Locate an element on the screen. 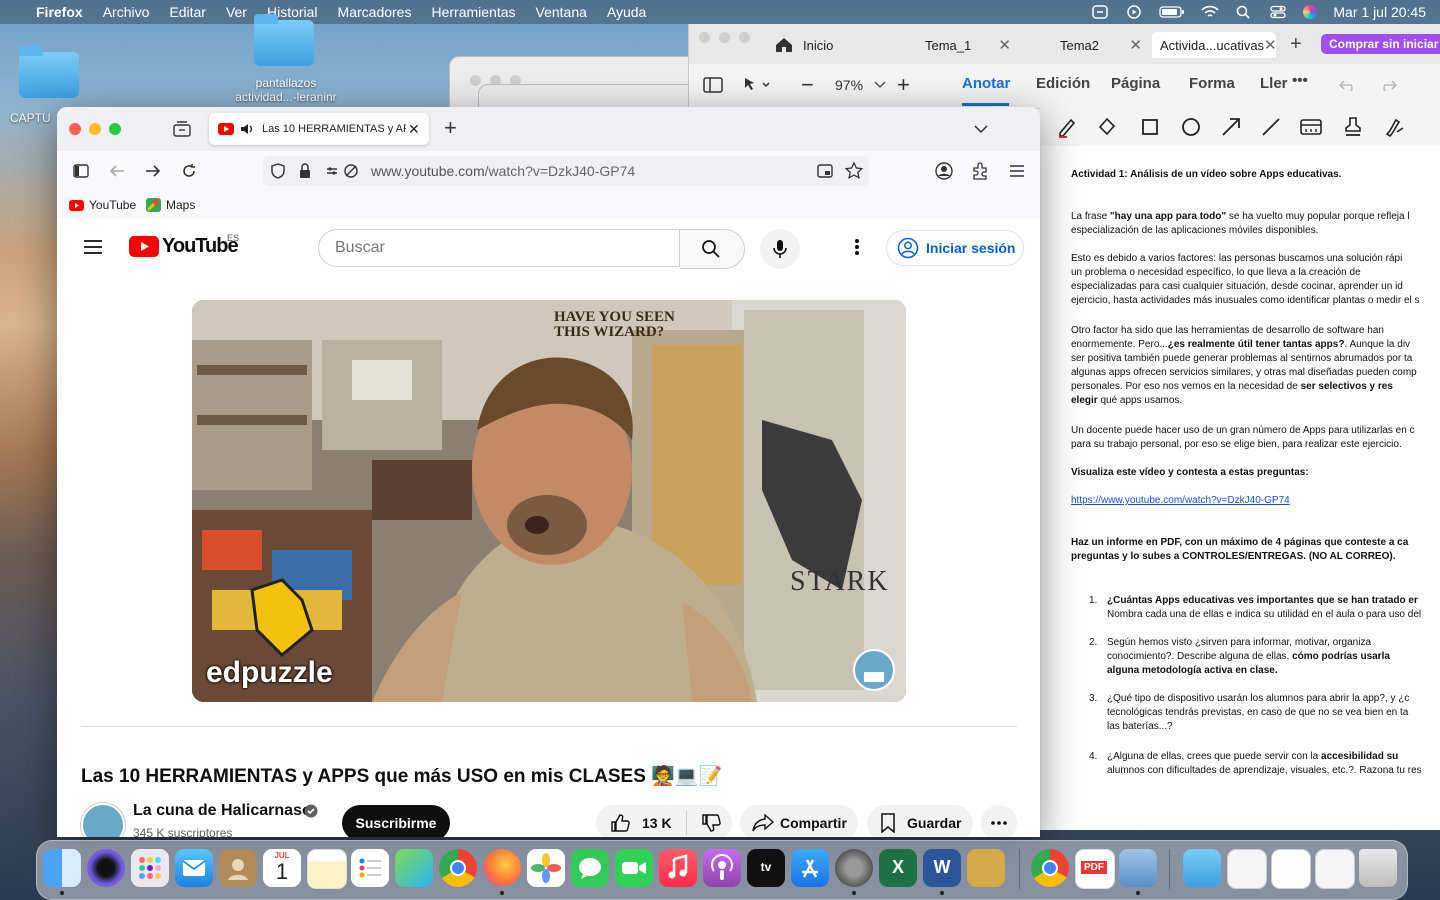  preview-tab-tema2: Tema2 ✕ is located at coordinates (1101, 45).